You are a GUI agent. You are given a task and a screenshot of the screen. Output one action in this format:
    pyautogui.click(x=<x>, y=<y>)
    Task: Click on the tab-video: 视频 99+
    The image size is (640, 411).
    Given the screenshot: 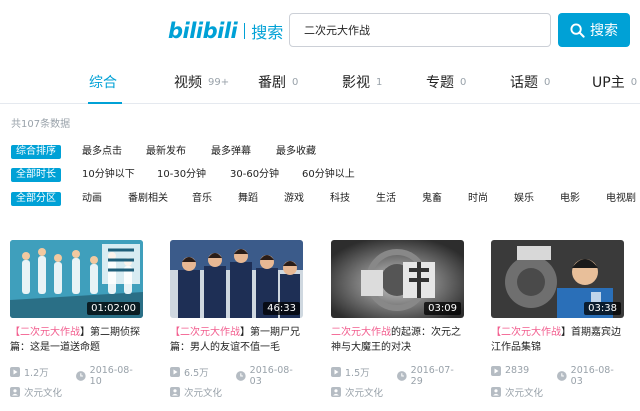 What is the action you would take?
    pyautogui.click(x=201, y=87)
    